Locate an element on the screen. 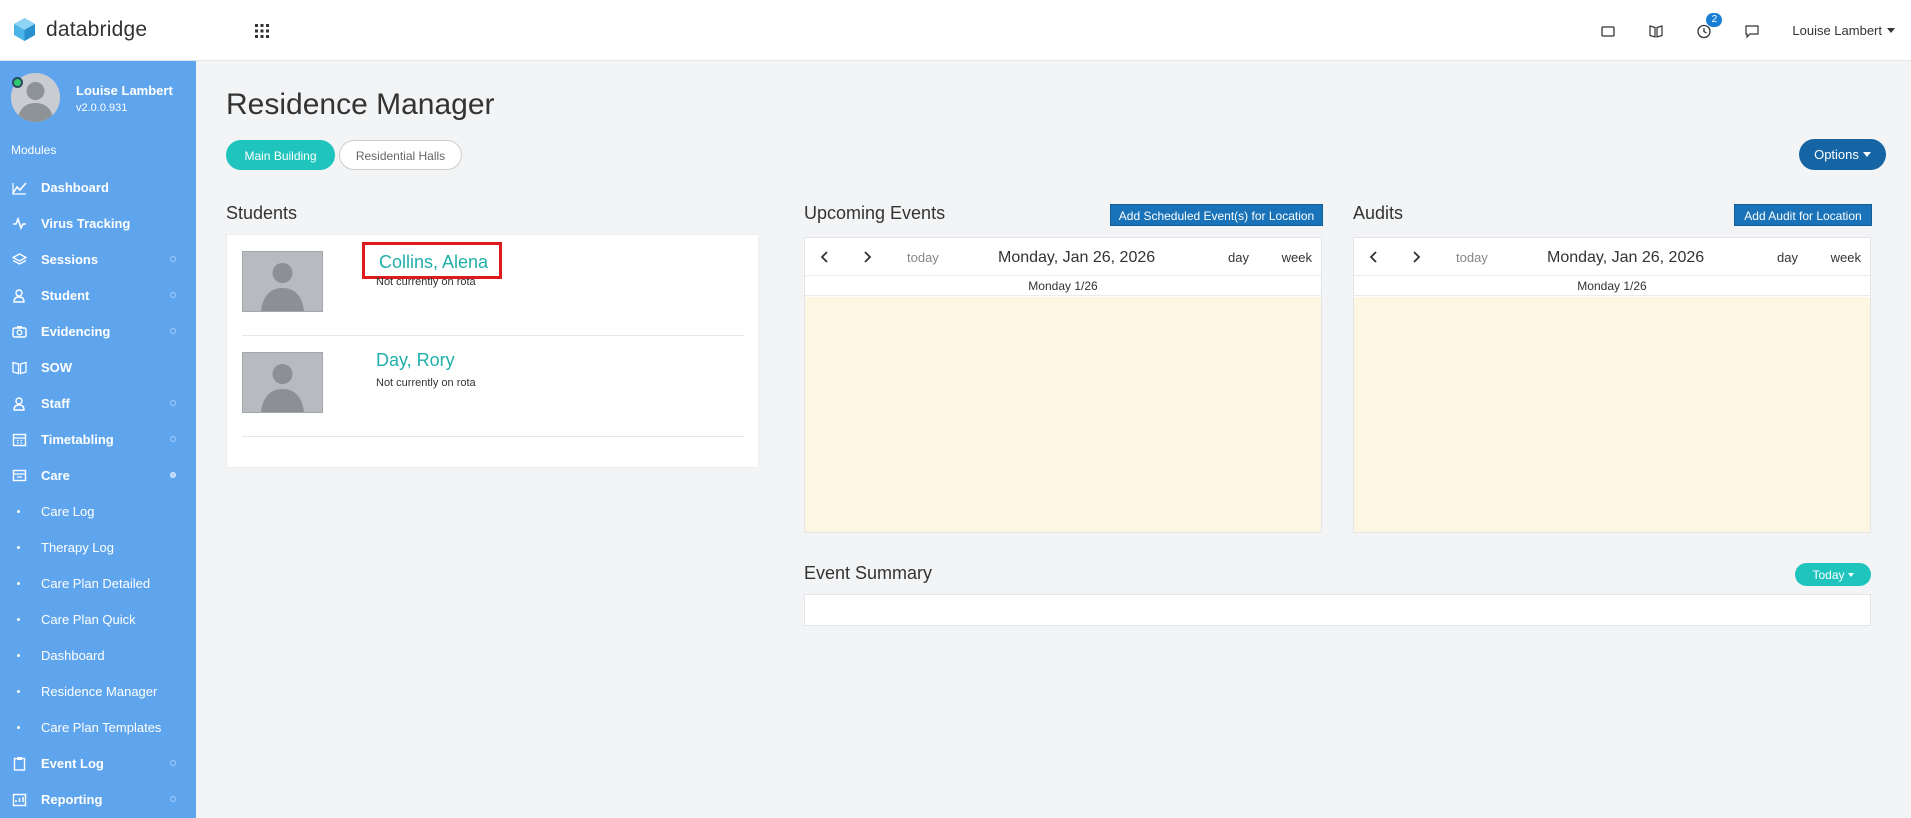 The image size is (1911, 818). sidebar-item-label: SOW is located at coordinates (57, 367).